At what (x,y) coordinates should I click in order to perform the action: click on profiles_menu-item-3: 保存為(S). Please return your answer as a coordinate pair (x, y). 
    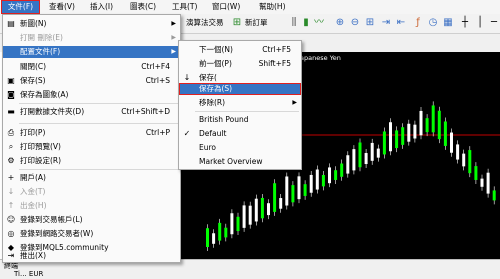
    Looking at the image, I should click on (240, 89).